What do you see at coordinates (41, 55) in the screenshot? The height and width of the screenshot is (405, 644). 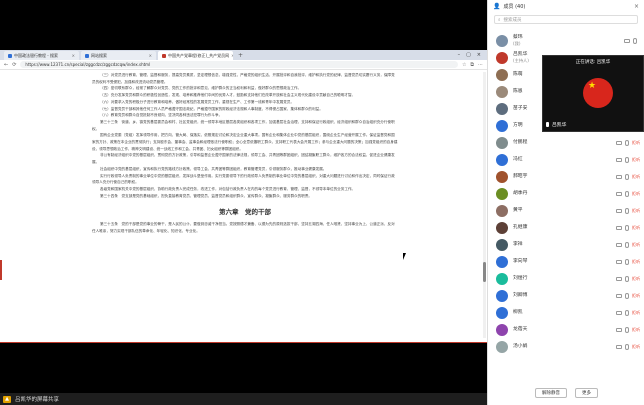 I see `browser-tab: 中国政法银行教程 - 搜索 ×` at bounding box center [41, 55].